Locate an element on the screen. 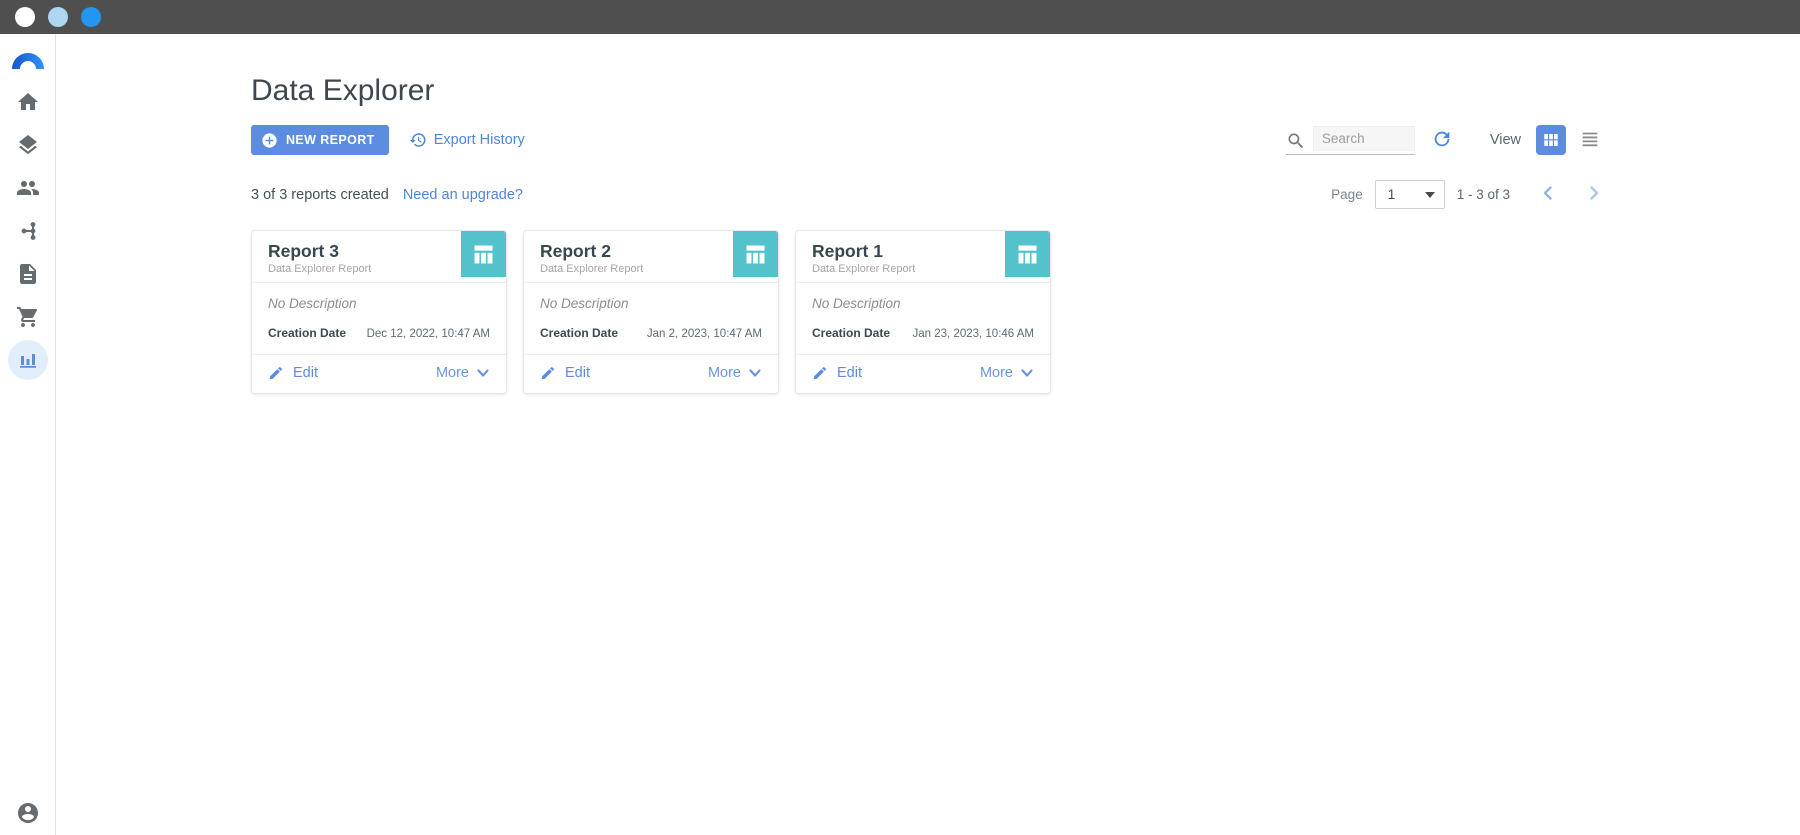 This screenshot has height=835, width=1800. home-icon is located at coordinates (27, 101).